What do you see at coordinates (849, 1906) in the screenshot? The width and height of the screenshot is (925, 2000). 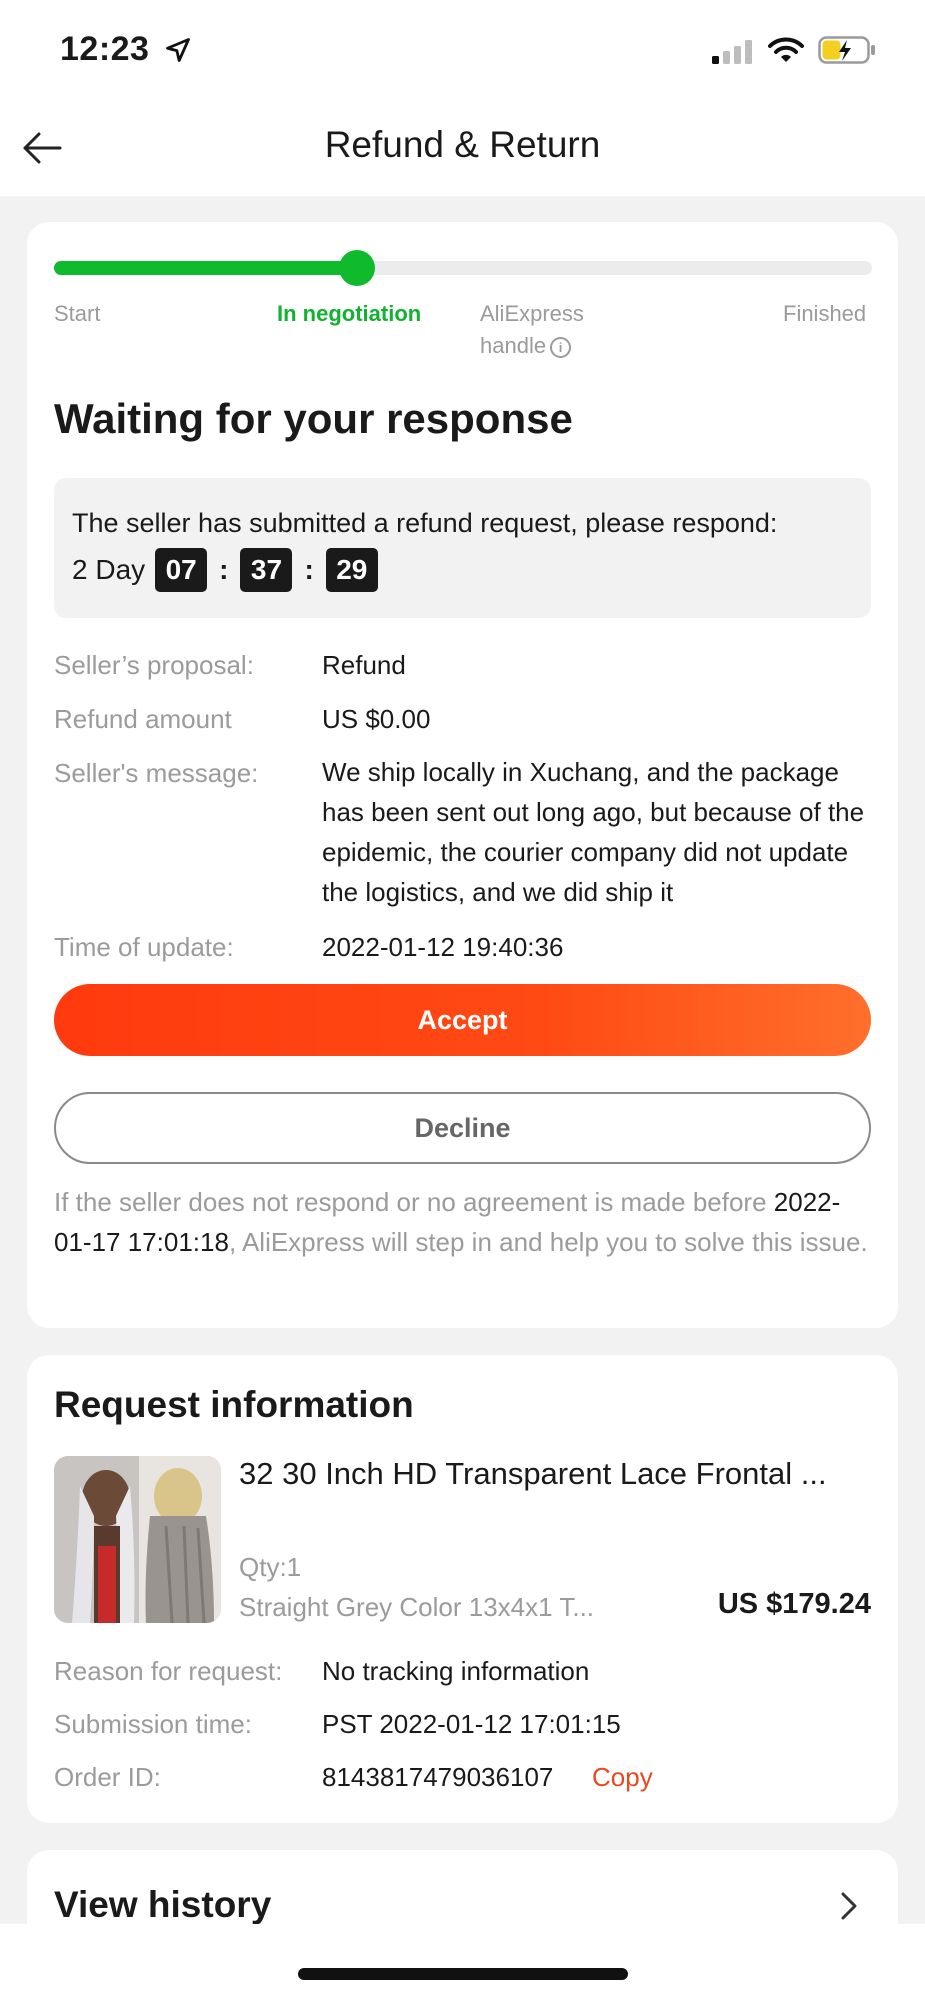 I see `chevron-right-icon` at bounding box center [849, 1906].